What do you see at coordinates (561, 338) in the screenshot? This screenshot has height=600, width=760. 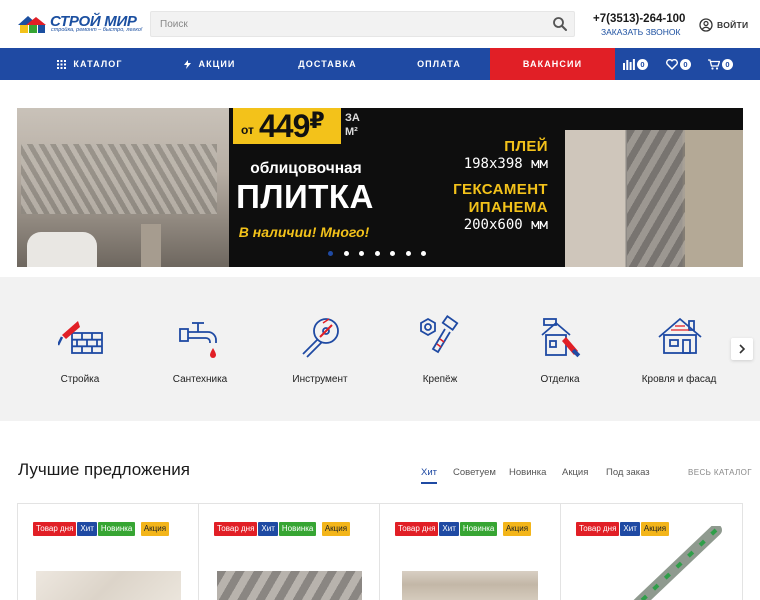 I see `paint-house-icon` at bounding box center [561, 338].